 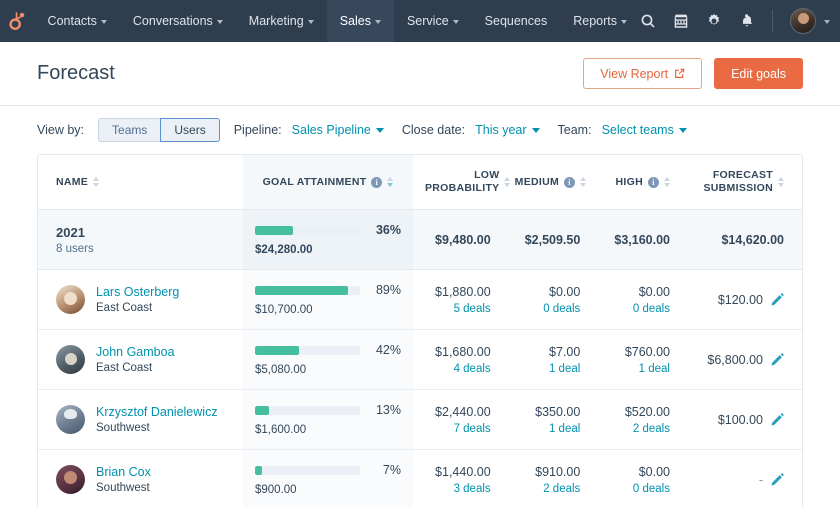 What do you see at coordinates (558, 411) in the screenshot?
I see `medium-value: $350.00` at bounding box center [558, 411].